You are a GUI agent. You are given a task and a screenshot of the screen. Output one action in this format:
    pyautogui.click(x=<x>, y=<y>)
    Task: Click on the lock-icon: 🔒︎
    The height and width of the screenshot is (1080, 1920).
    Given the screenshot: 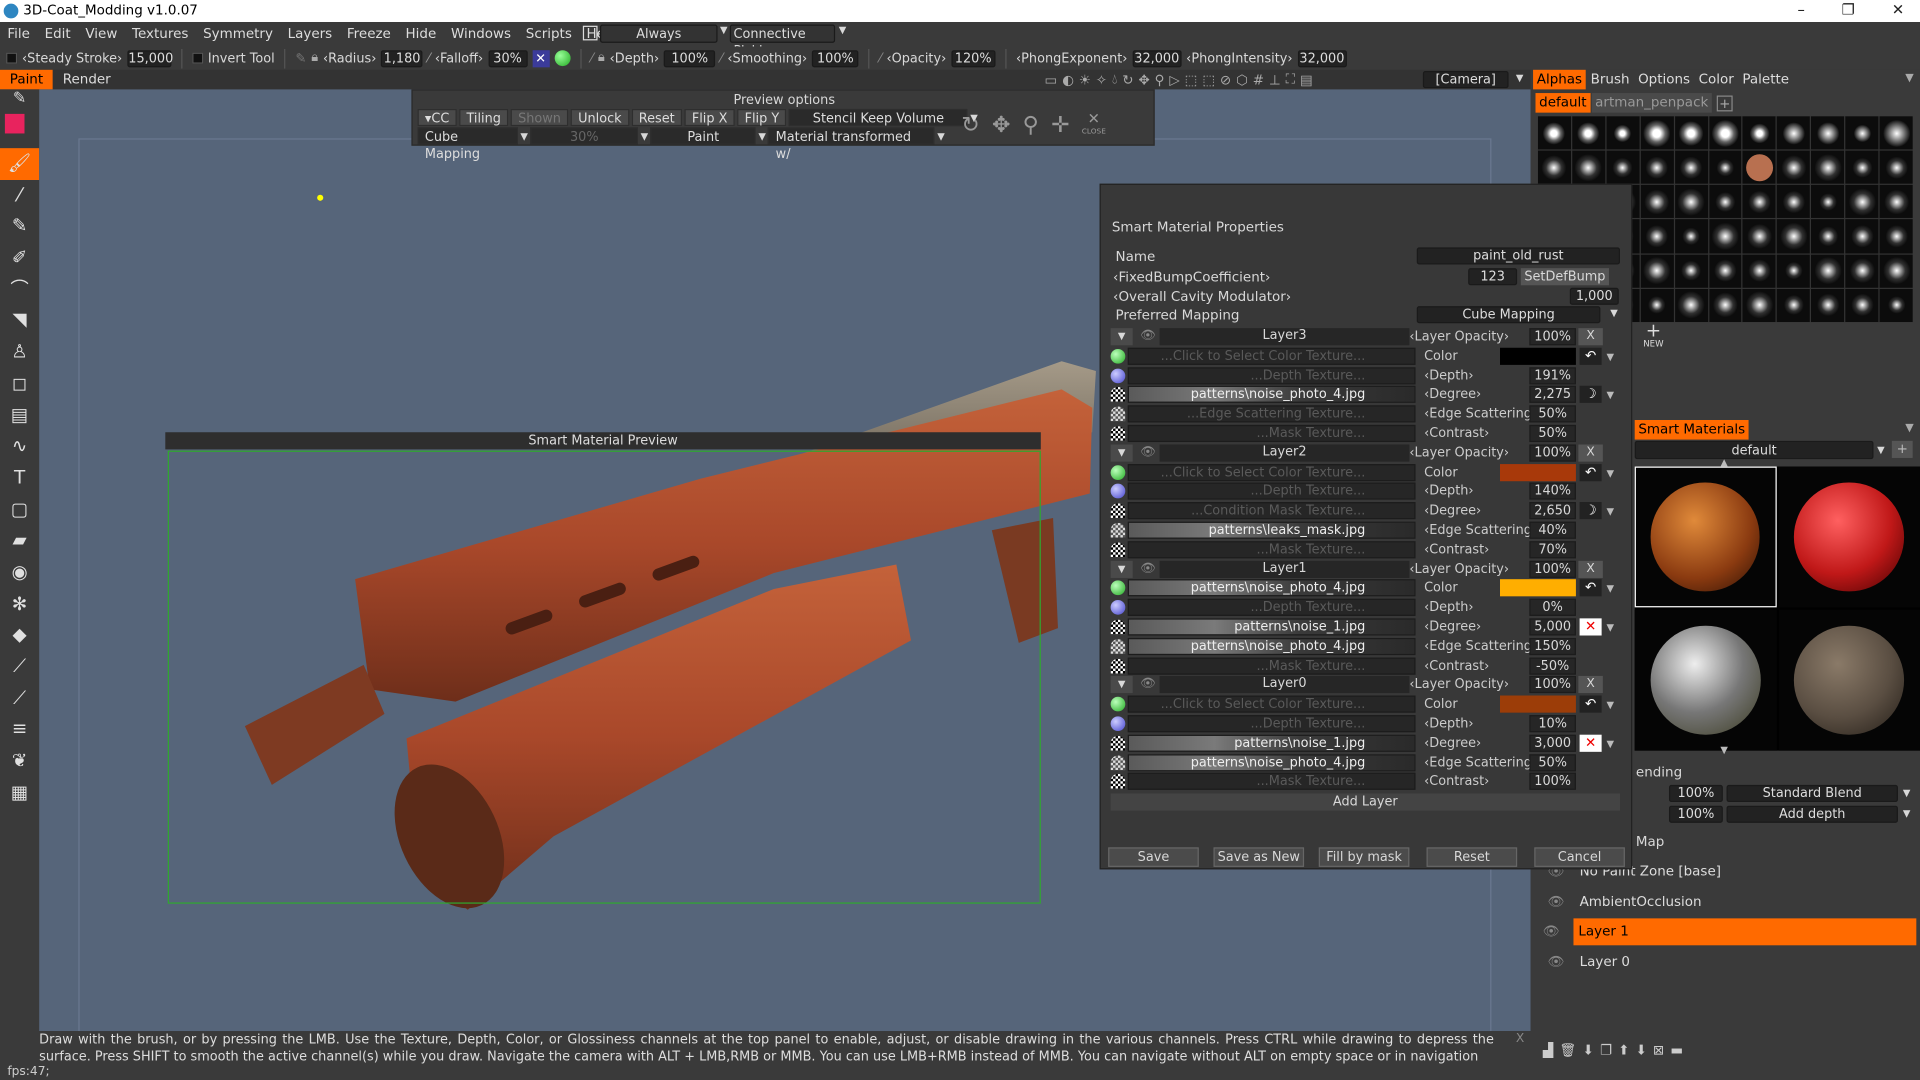 What is the action you would take?
    pyautogui.click(x=601, y=58)
    